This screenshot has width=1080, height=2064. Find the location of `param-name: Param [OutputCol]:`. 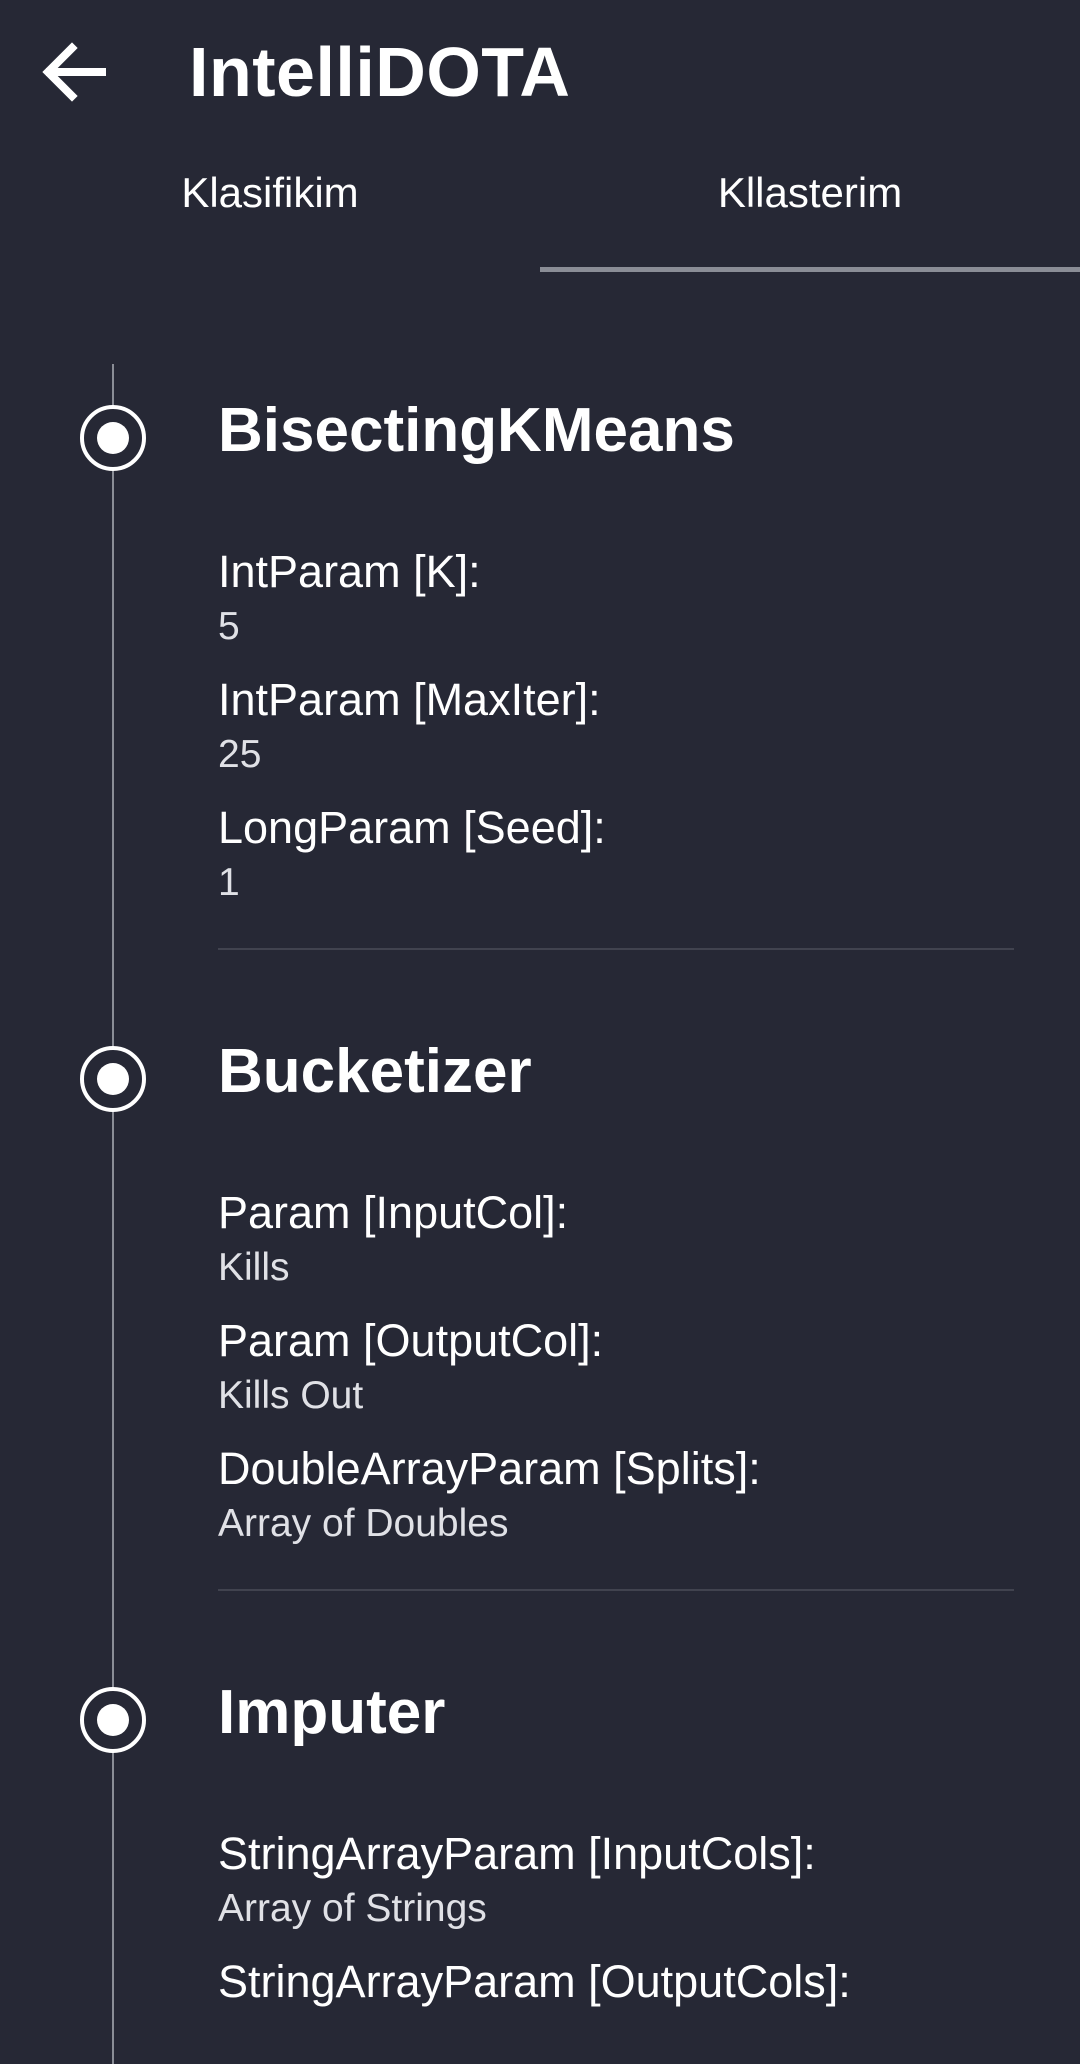

param-name: Param [OutputCol]: is located at coordinates (411, 1340).